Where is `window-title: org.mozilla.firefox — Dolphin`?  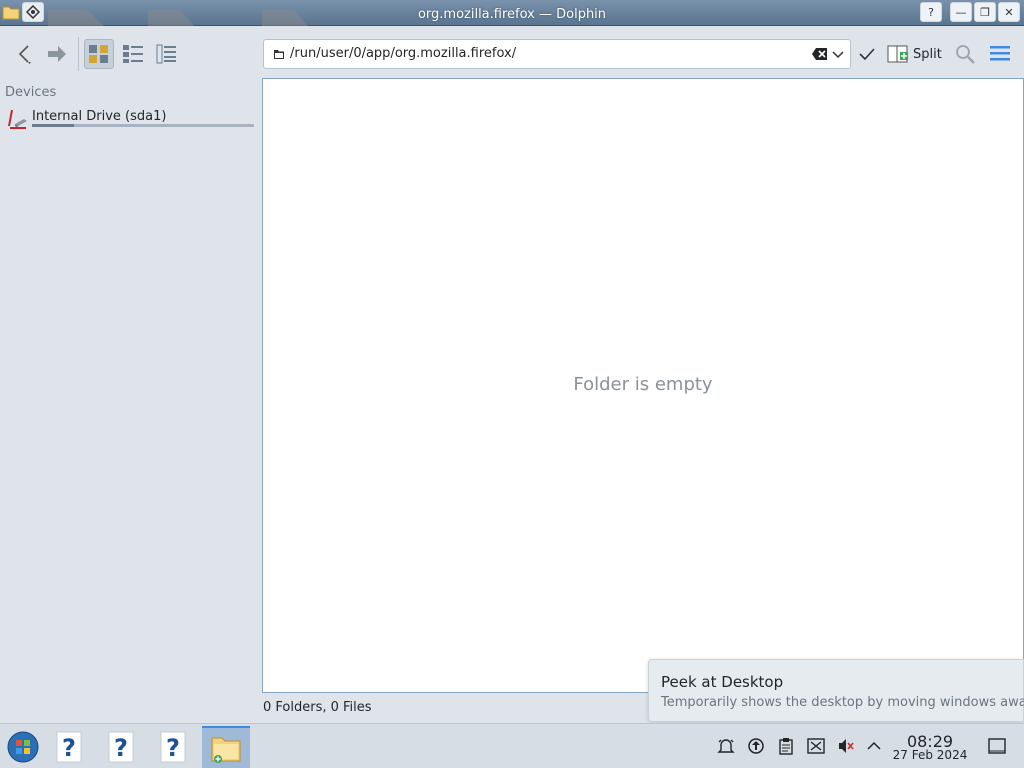 window-title: org.mozilla.firefox — Dolphin is located at coordinates (512, 14).